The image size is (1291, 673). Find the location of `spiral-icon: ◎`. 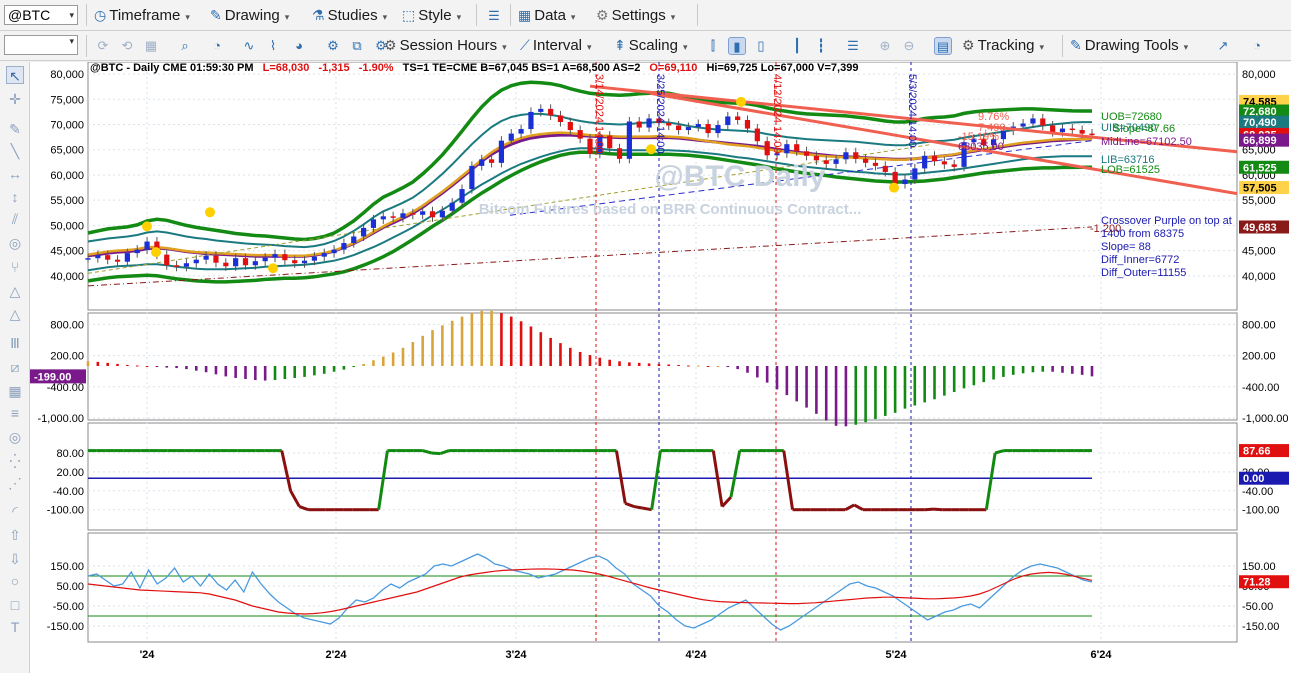

spiral-icon: ◎ is located at coordinates (15, 437).